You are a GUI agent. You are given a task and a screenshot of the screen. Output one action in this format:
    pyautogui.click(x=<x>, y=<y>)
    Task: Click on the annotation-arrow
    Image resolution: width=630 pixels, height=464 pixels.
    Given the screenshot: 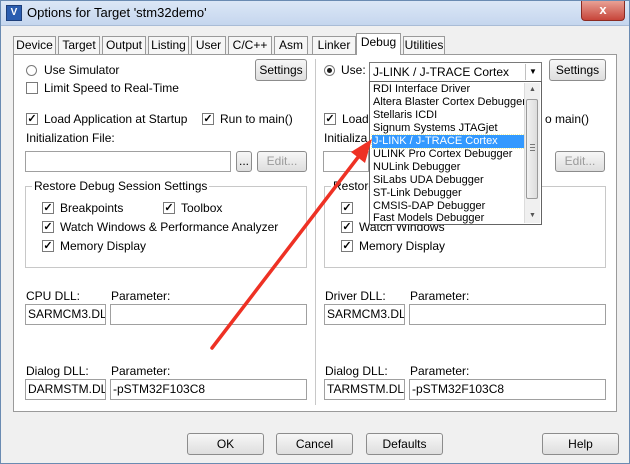 What is the action you would take?
    pyautogui.click(x=291, y=244)
    